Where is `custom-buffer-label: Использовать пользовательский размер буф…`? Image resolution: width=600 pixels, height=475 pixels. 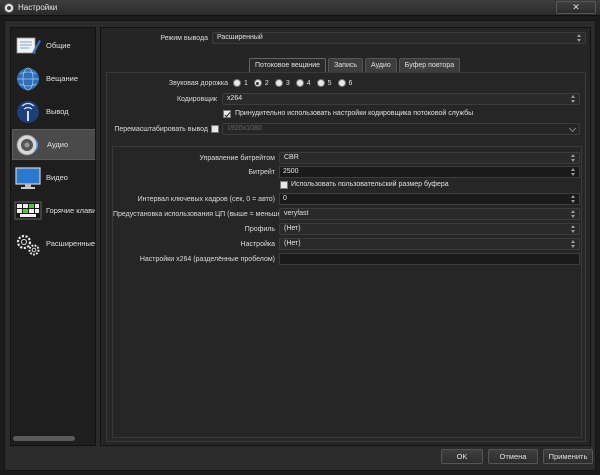
custom-buffer-label: Использовать пользовательский размер буф… is located at coordinates (370, 184).